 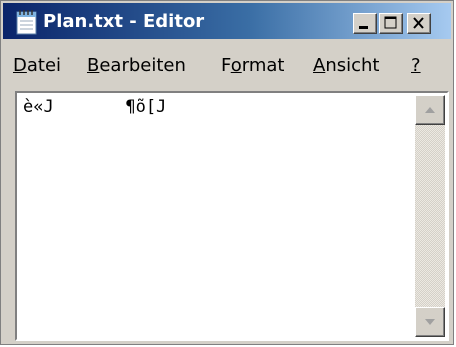 I want to click on menu-format-pre: F, so click(x=226, y=65).